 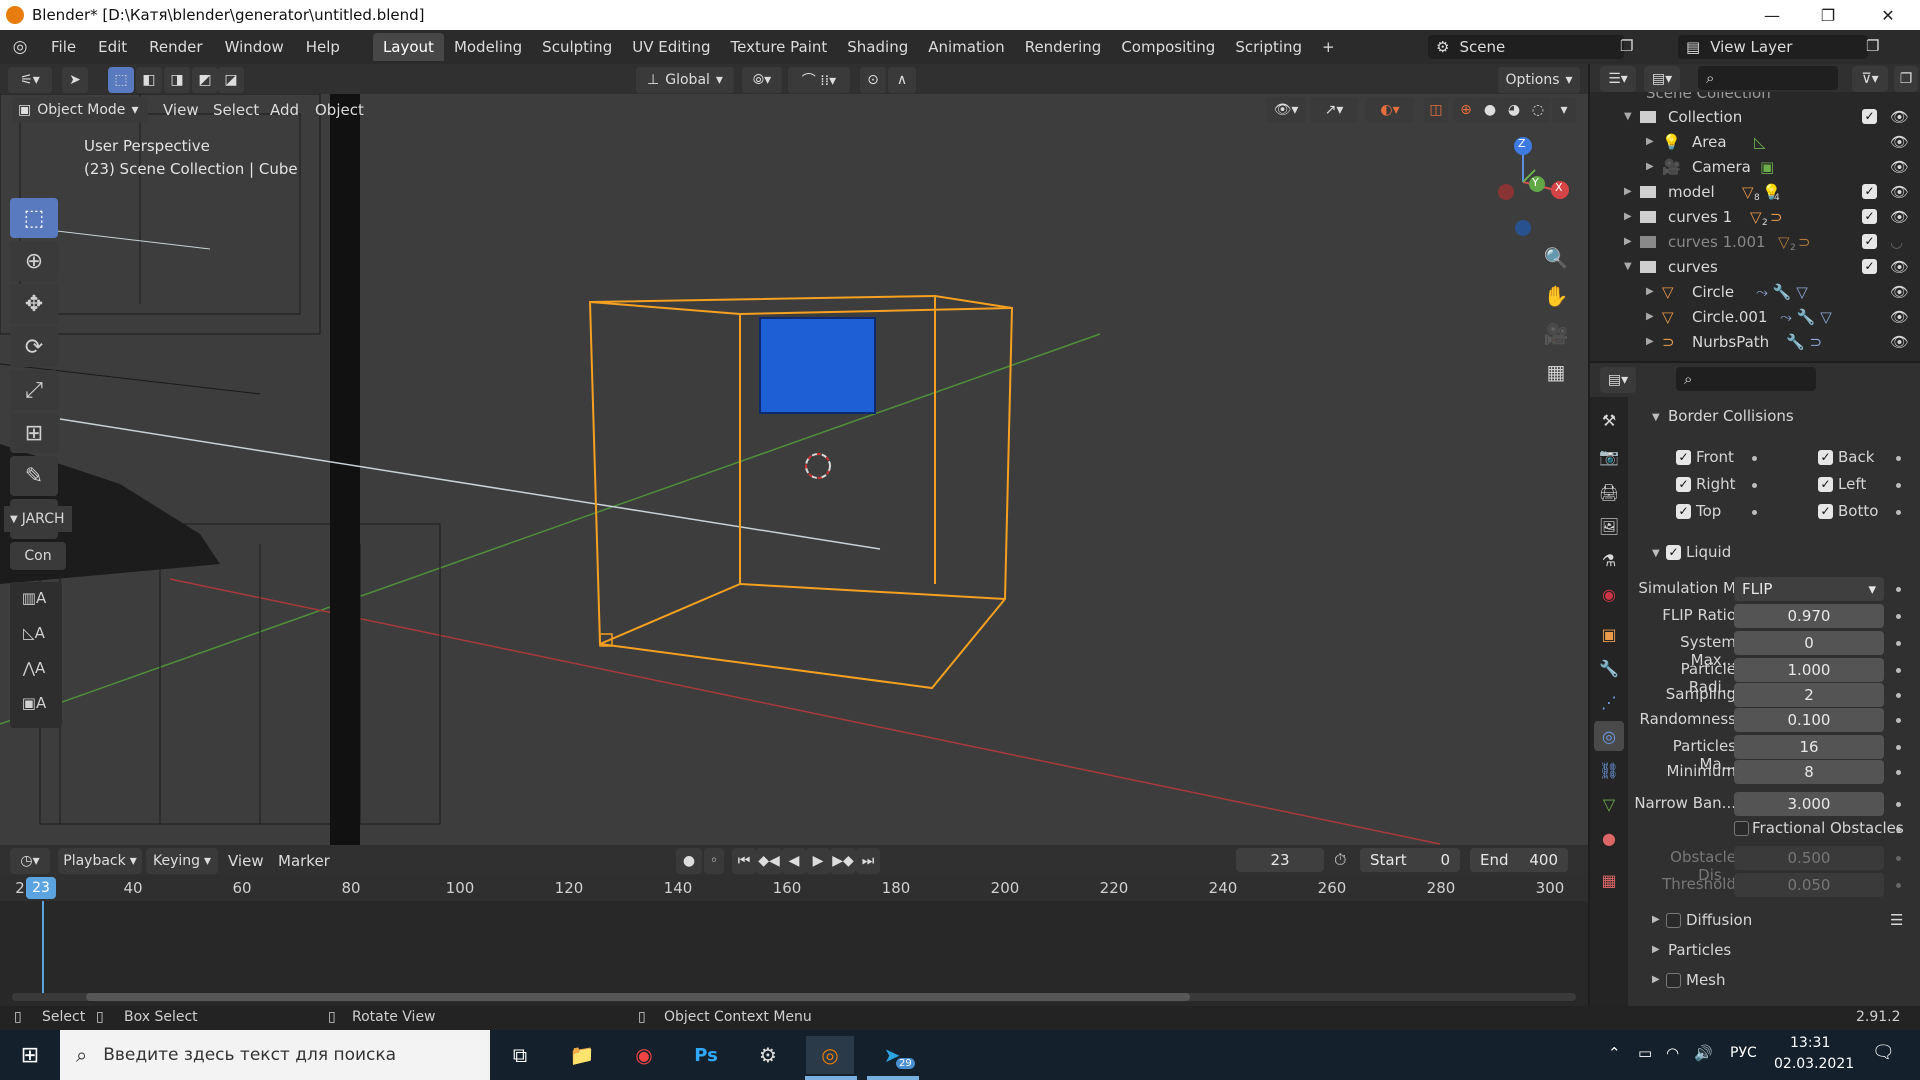 What do you see at coordinates (20, 47) in the screenshot?
I see `blender-menu-icon: ◎` at bounding box center [20, 47].